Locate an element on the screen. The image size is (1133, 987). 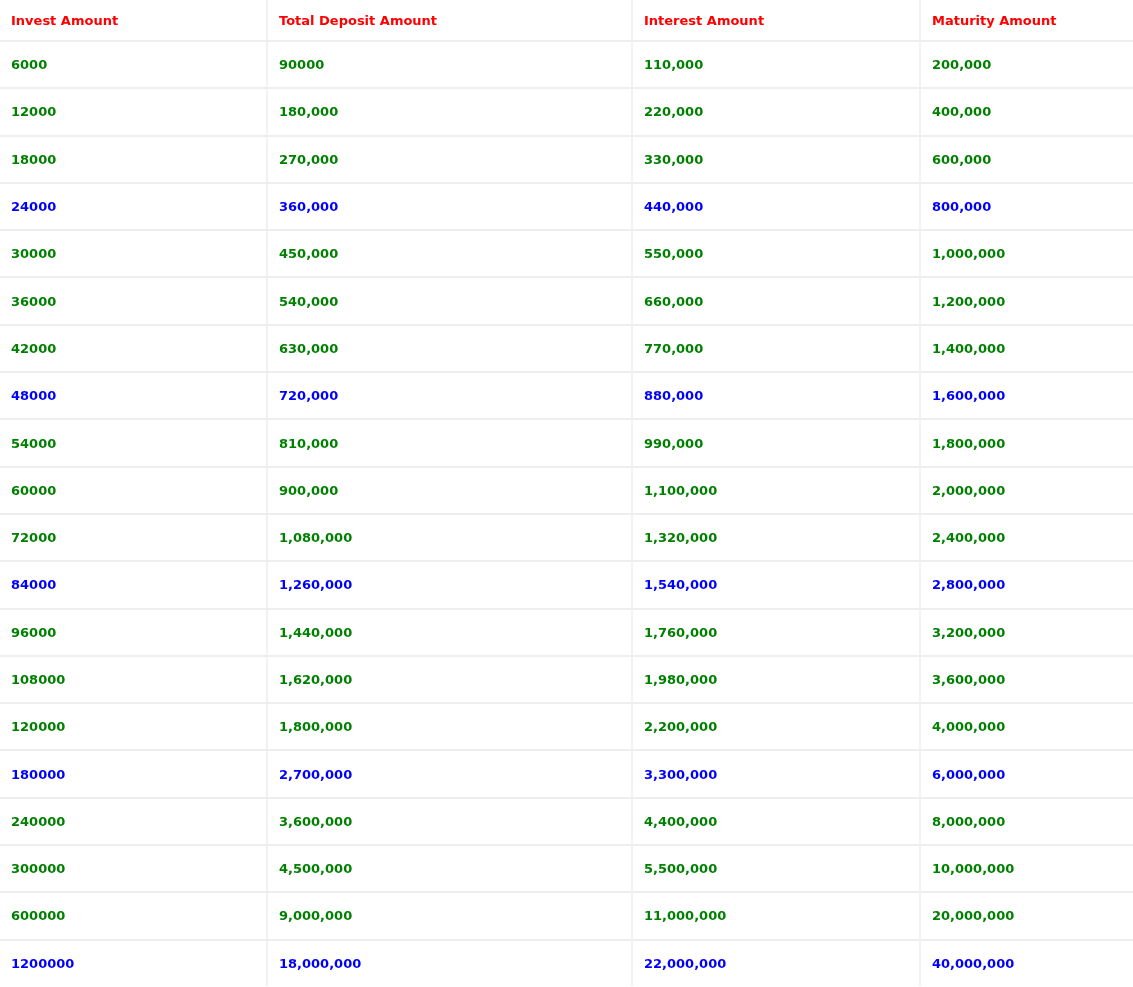
table-cell: 180000 is located at coordinates (133, 774).